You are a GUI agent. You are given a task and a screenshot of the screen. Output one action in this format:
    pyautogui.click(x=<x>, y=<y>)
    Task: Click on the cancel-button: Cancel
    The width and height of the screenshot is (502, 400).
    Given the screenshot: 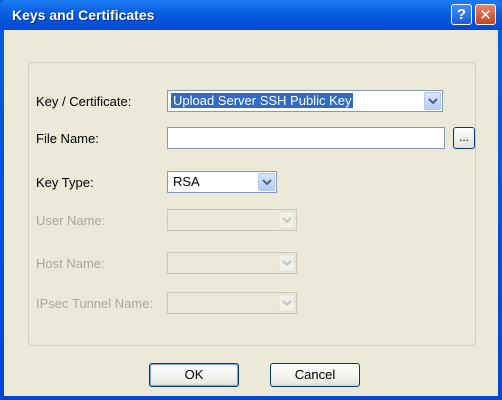 What is the action you would take?
    pyautogui.click(x=315, y=375)
    